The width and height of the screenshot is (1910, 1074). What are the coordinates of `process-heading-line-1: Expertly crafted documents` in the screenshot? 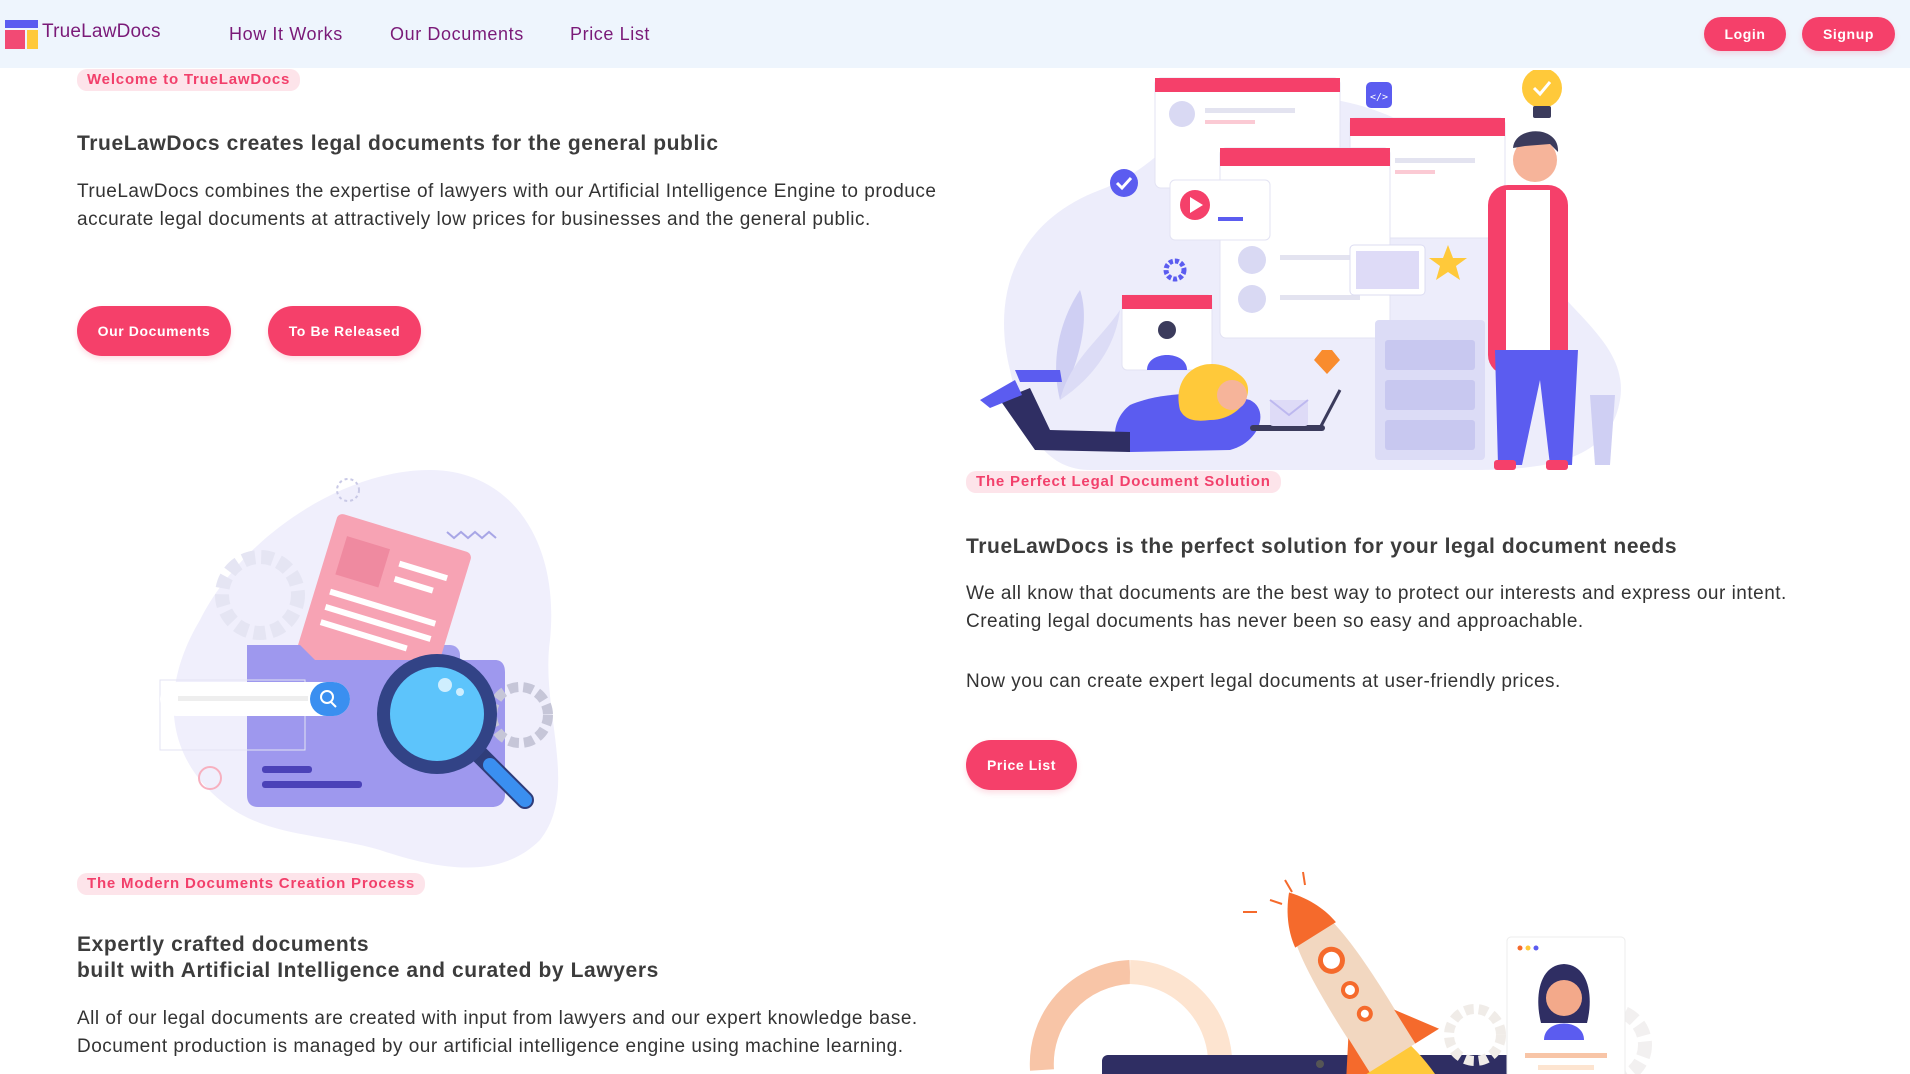 It's located at (223, 944).